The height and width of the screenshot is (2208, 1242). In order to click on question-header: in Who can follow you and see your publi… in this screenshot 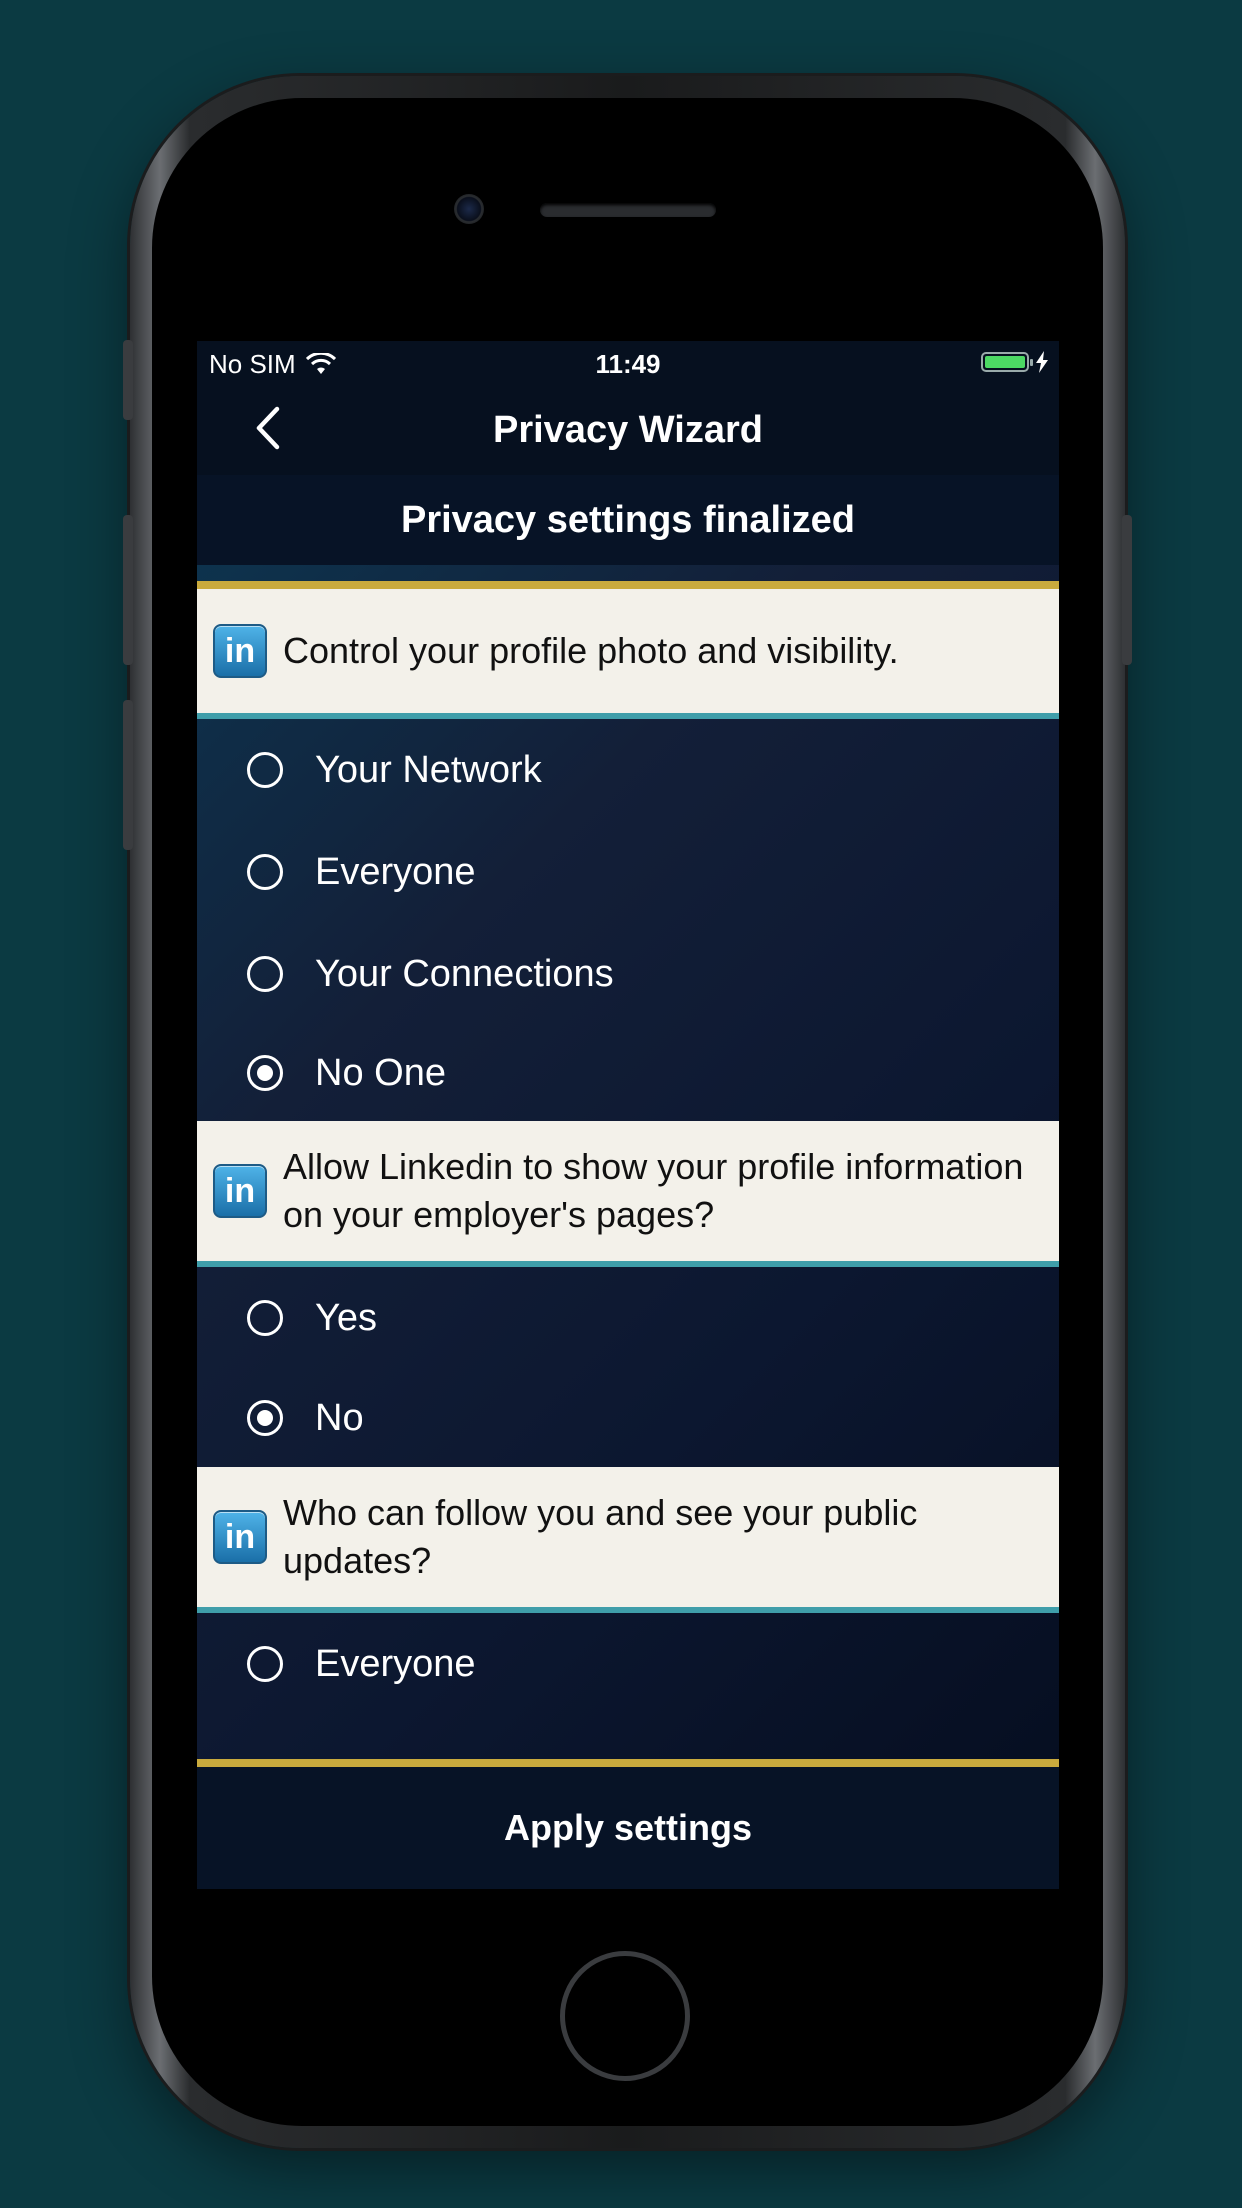, I will do `click(628, 1540)`.